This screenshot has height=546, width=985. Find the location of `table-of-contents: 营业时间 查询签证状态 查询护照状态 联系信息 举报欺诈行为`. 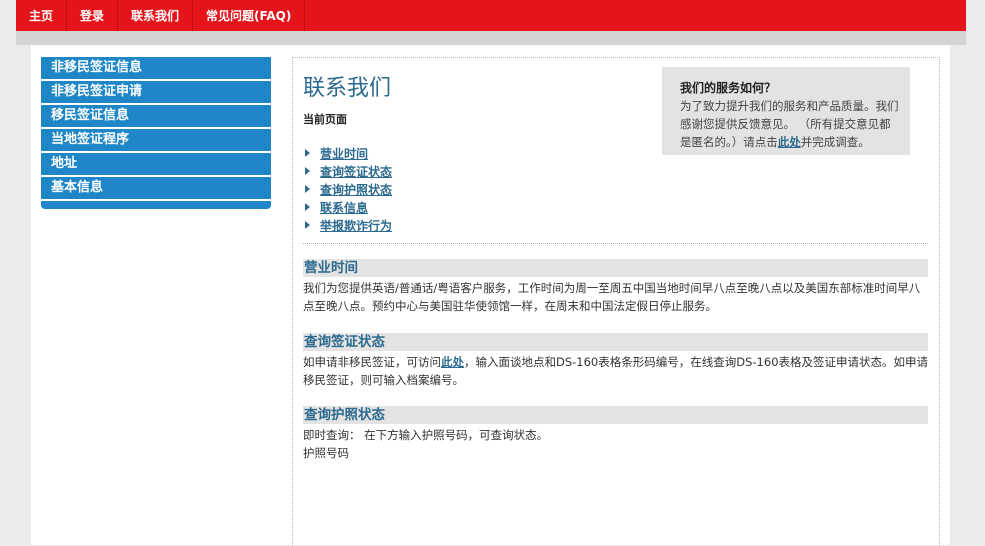

table-of-contents: 营业时间 查询签证状态 查询护照状态 联系信息 举报欺诈行为 is located at coordinates (348, 189).